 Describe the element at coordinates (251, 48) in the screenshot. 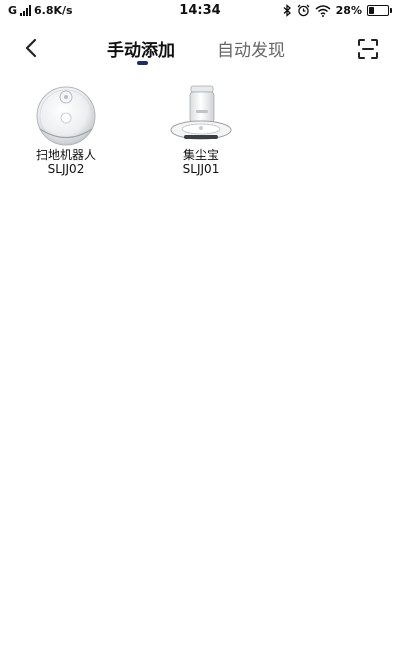

I see `tab-auto-discover: 自动发现` at that location.